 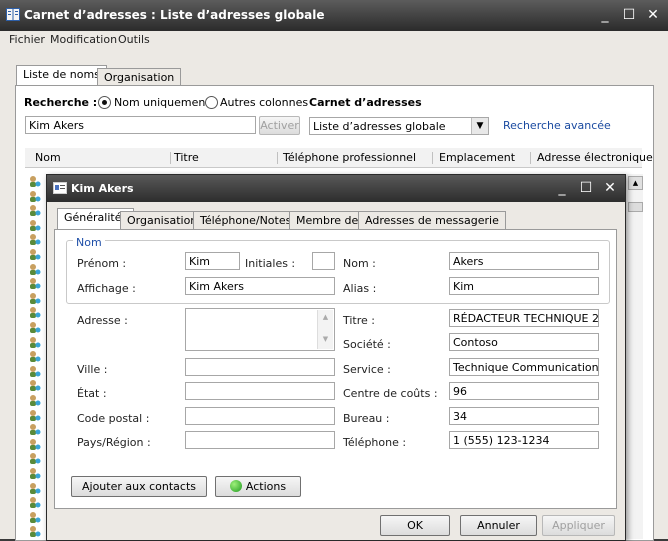 I want to click on apply-button: Appliquer, so click(x=578, y=525).